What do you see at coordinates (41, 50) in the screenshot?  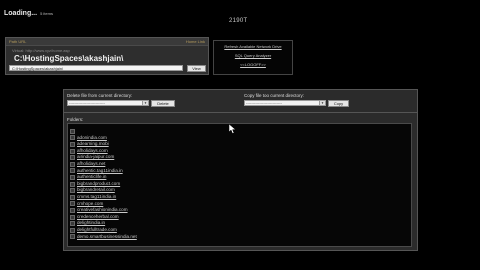 I see `virtual-path-text: Virtual: http://www.xyz/home.asp` at bounding box center [41, 50].